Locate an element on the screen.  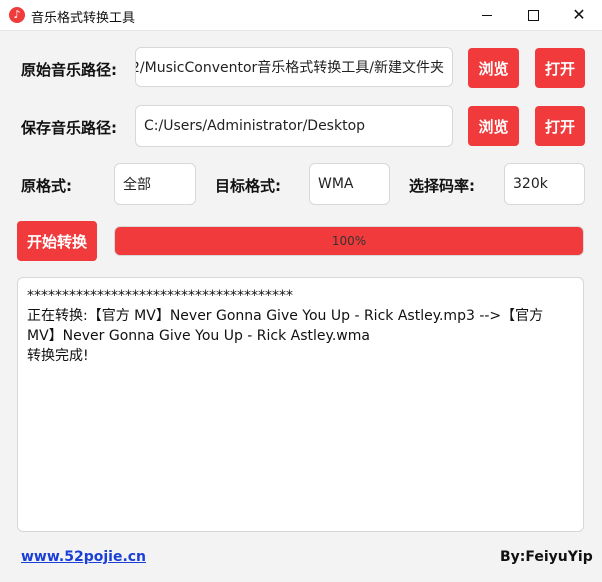
target-format-value: WMA is located at coordinates (336, 184).